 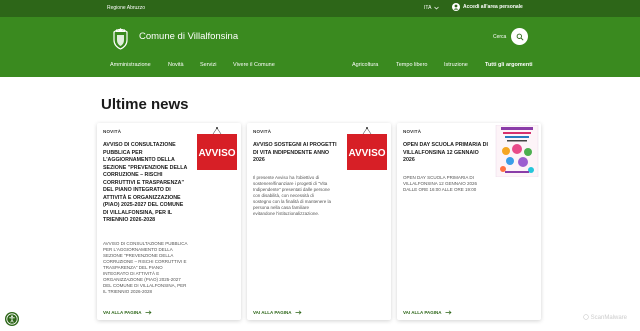 What do you see at coordinates (208, 65) in the screenshot?
I see `nav-item-servizi: Servizi` at bounding box center [208, 65].